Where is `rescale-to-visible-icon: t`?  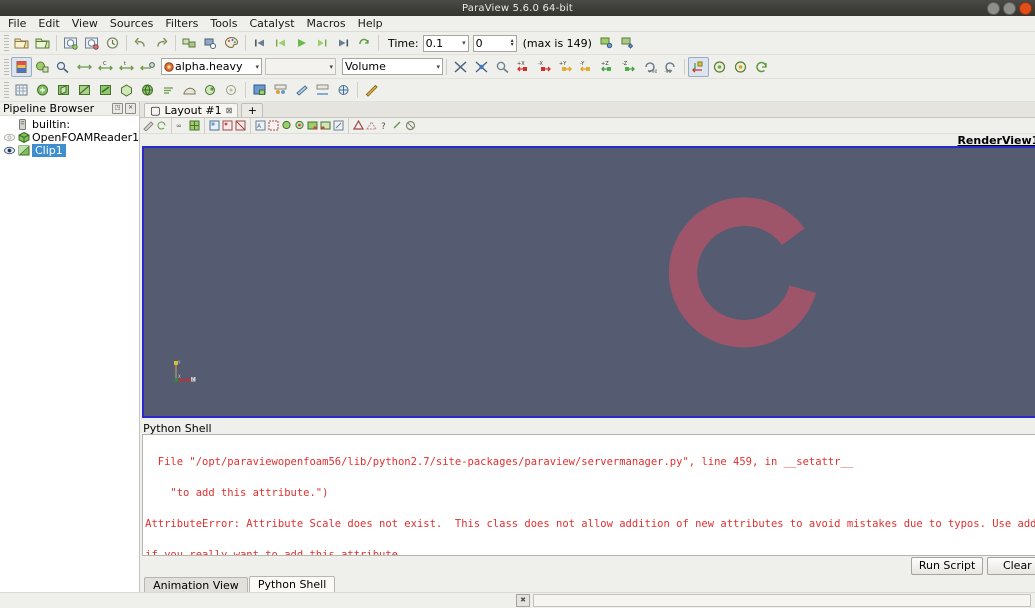 rescale-to-visible-icon: t is located at coordinates (126, 67).